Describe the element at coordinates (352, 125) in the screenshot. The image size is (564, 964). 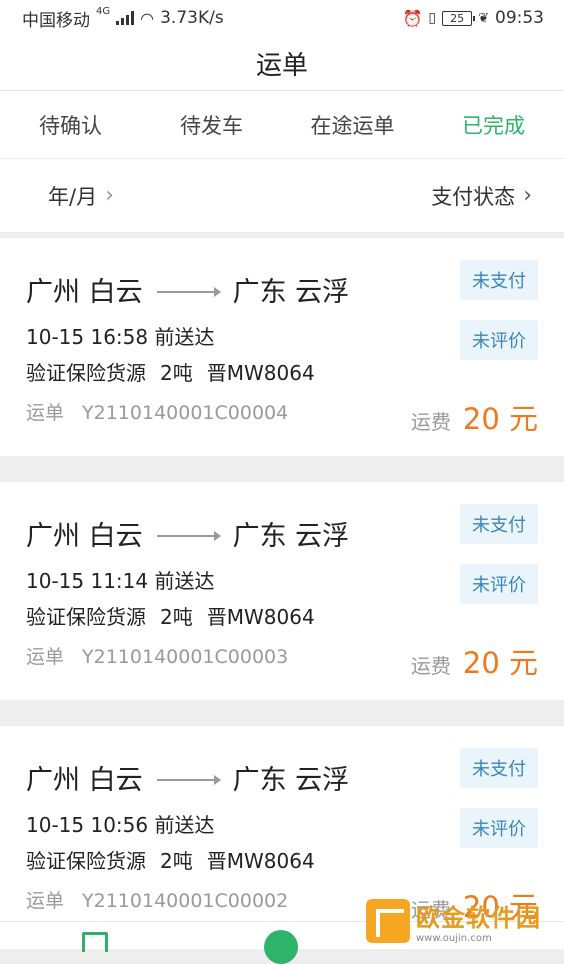
I see `tab-in-transit: 在途运单` at that location.